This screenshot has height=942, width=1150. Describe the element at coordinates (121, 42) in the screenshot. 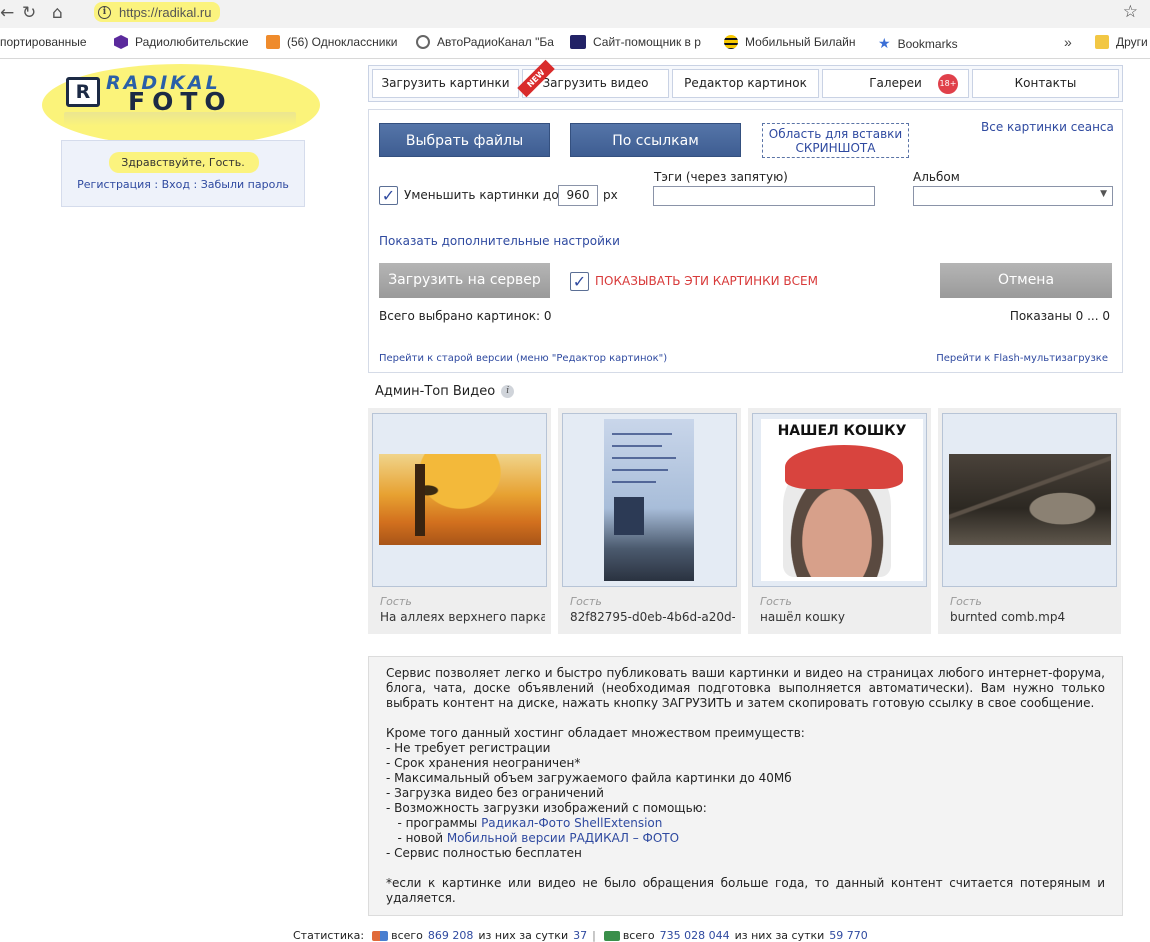

I see `hex-icon` at that location.